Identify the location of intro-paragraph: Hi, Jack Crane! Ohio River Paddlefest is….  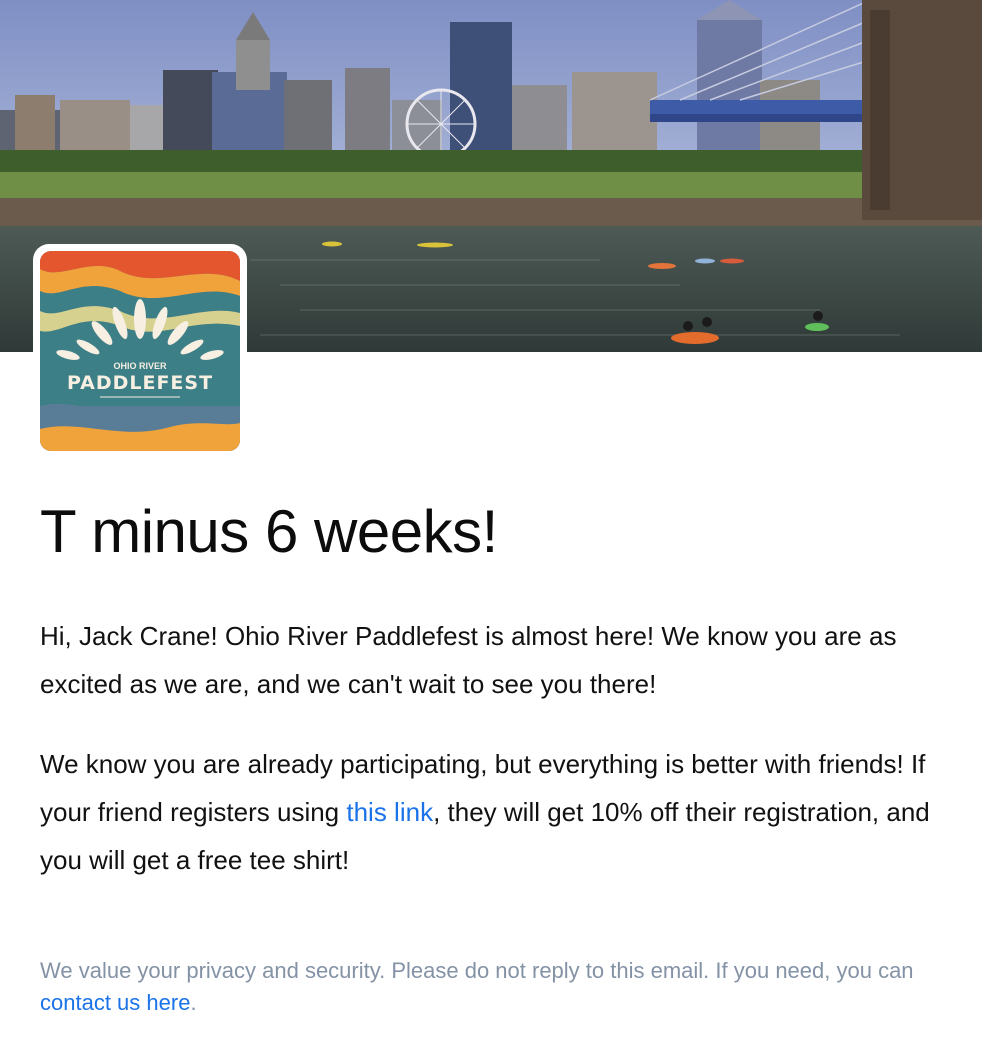
(468, 660).